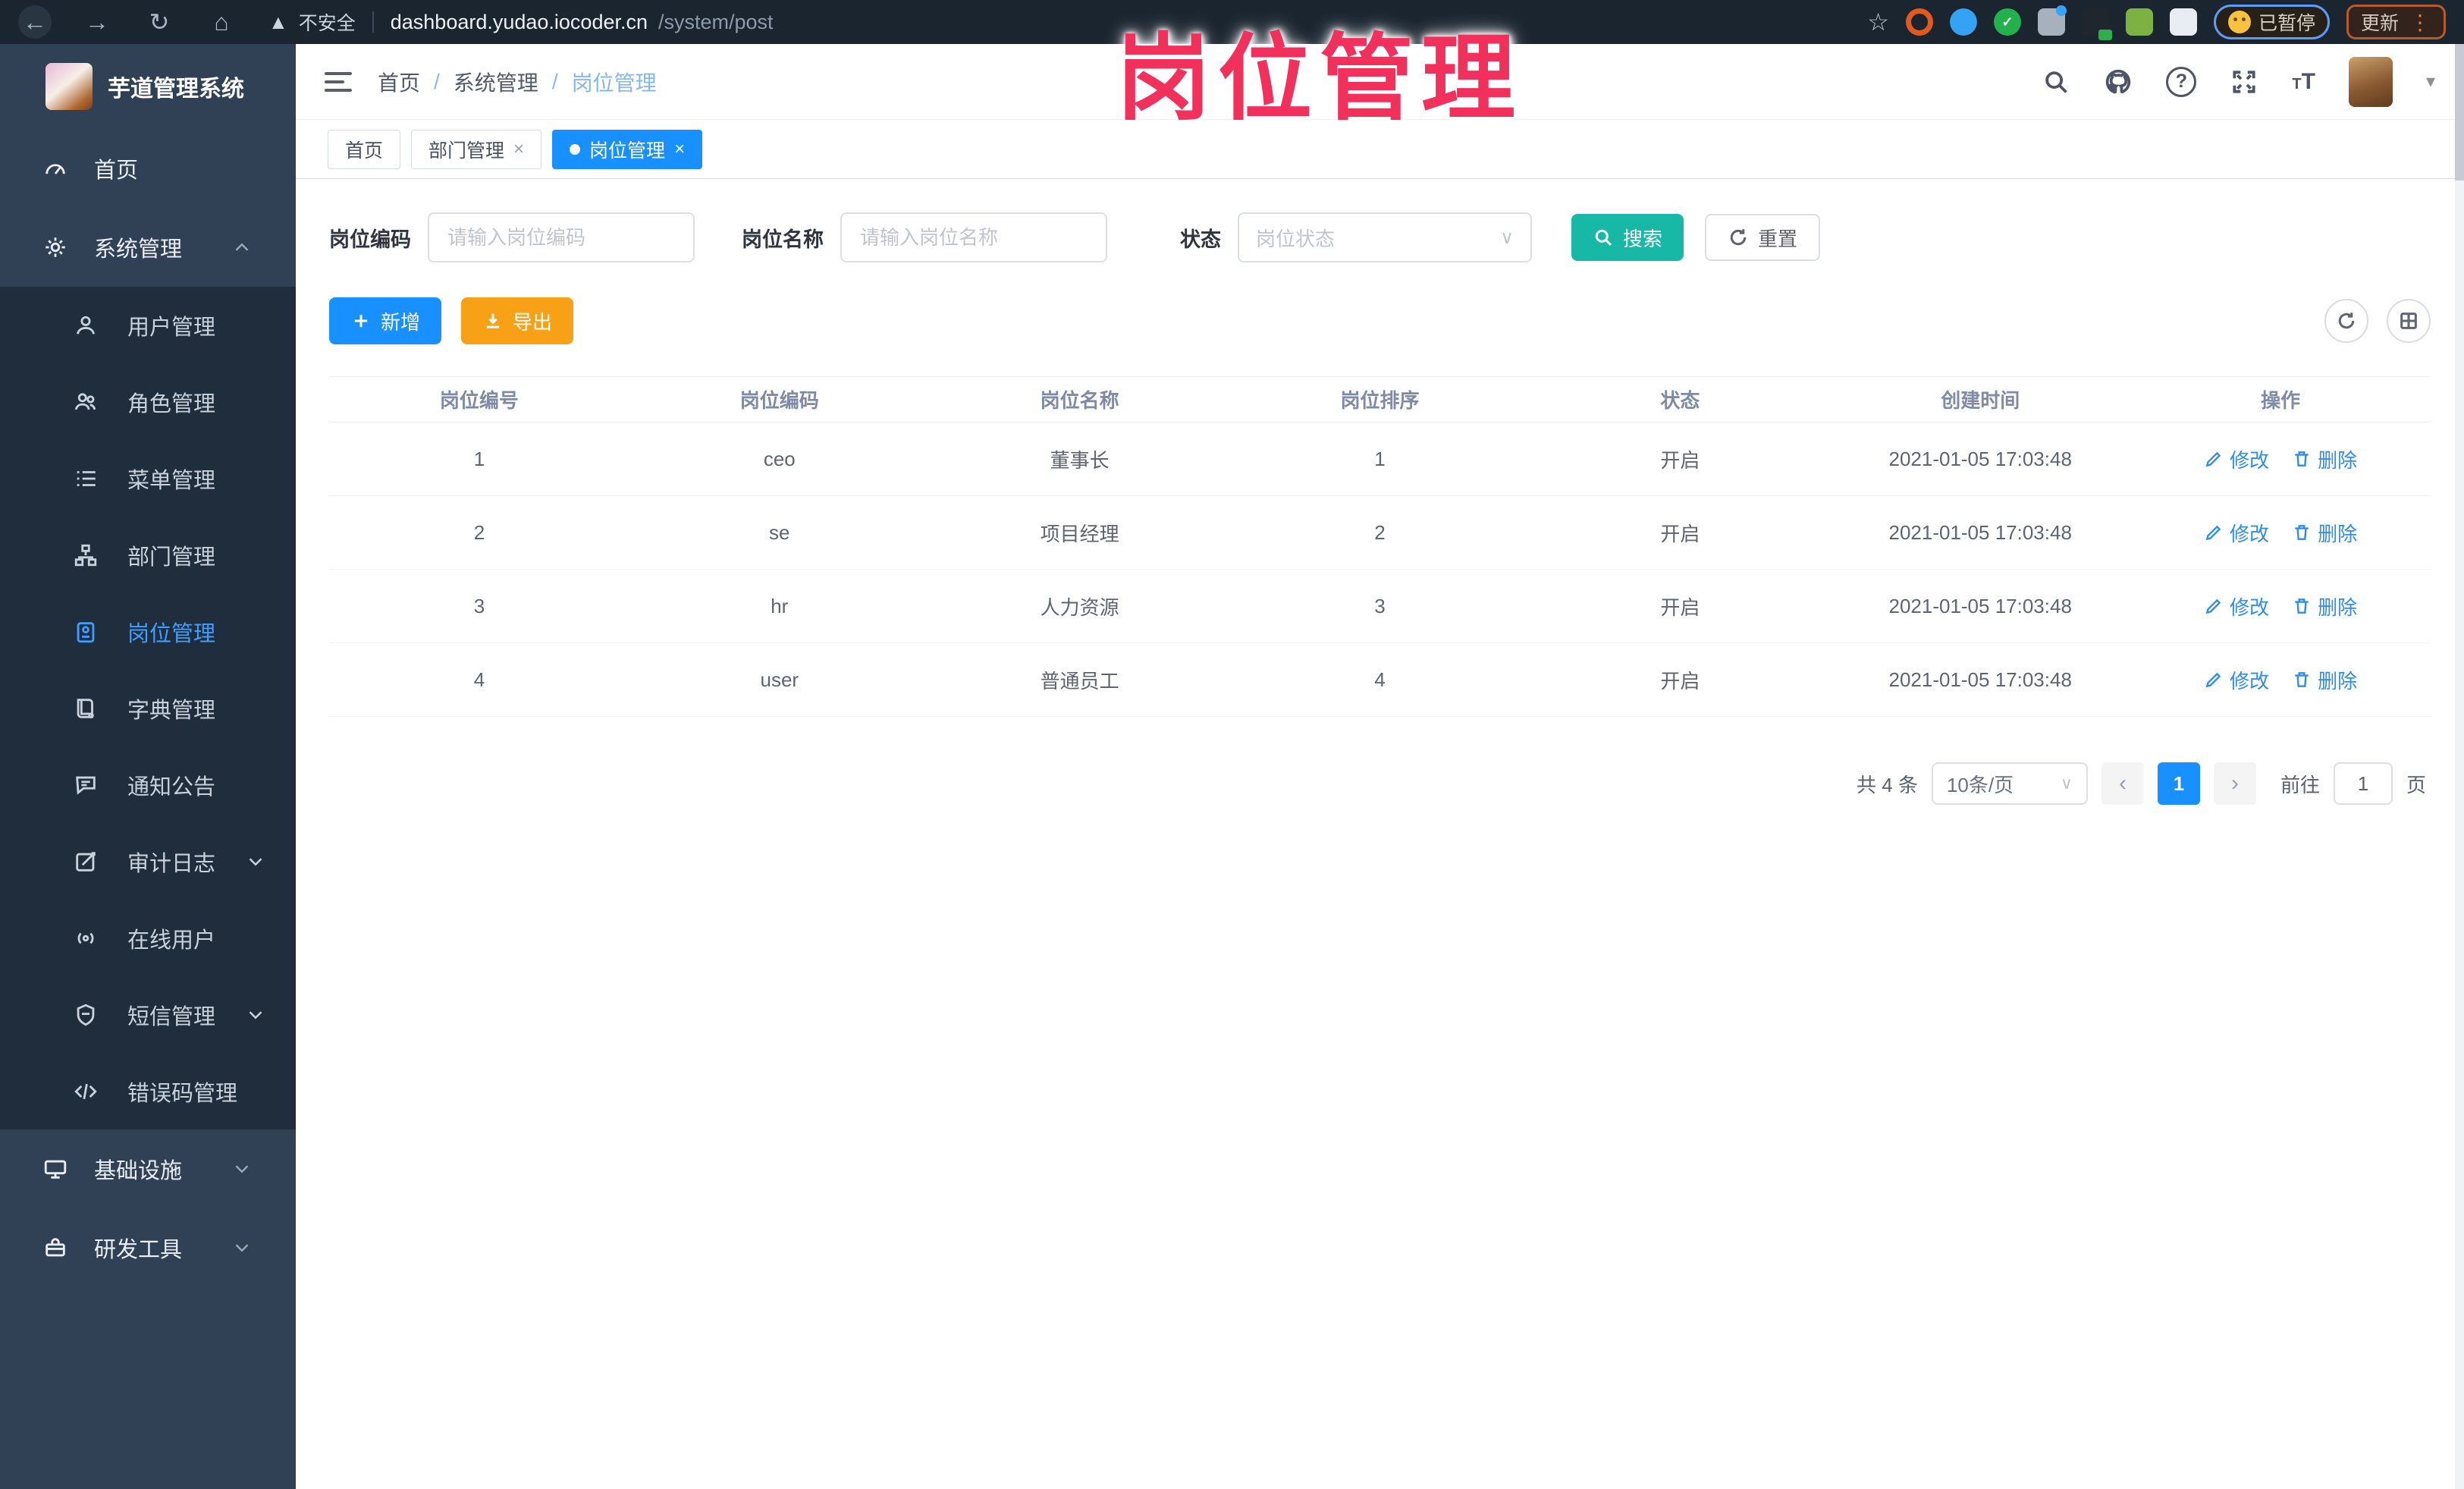 The width and height of the screenshot is (2464, 1489). I want to click on sidebar-item-label: 审计日志, so click(172, 863).